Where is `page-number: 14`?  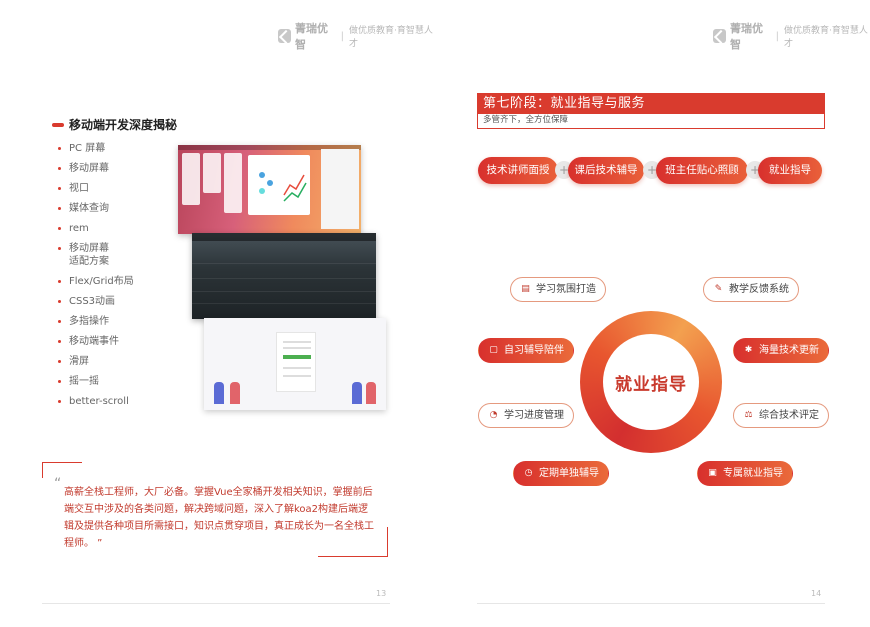 page-number: 14 is located at coordinates (816, 593).